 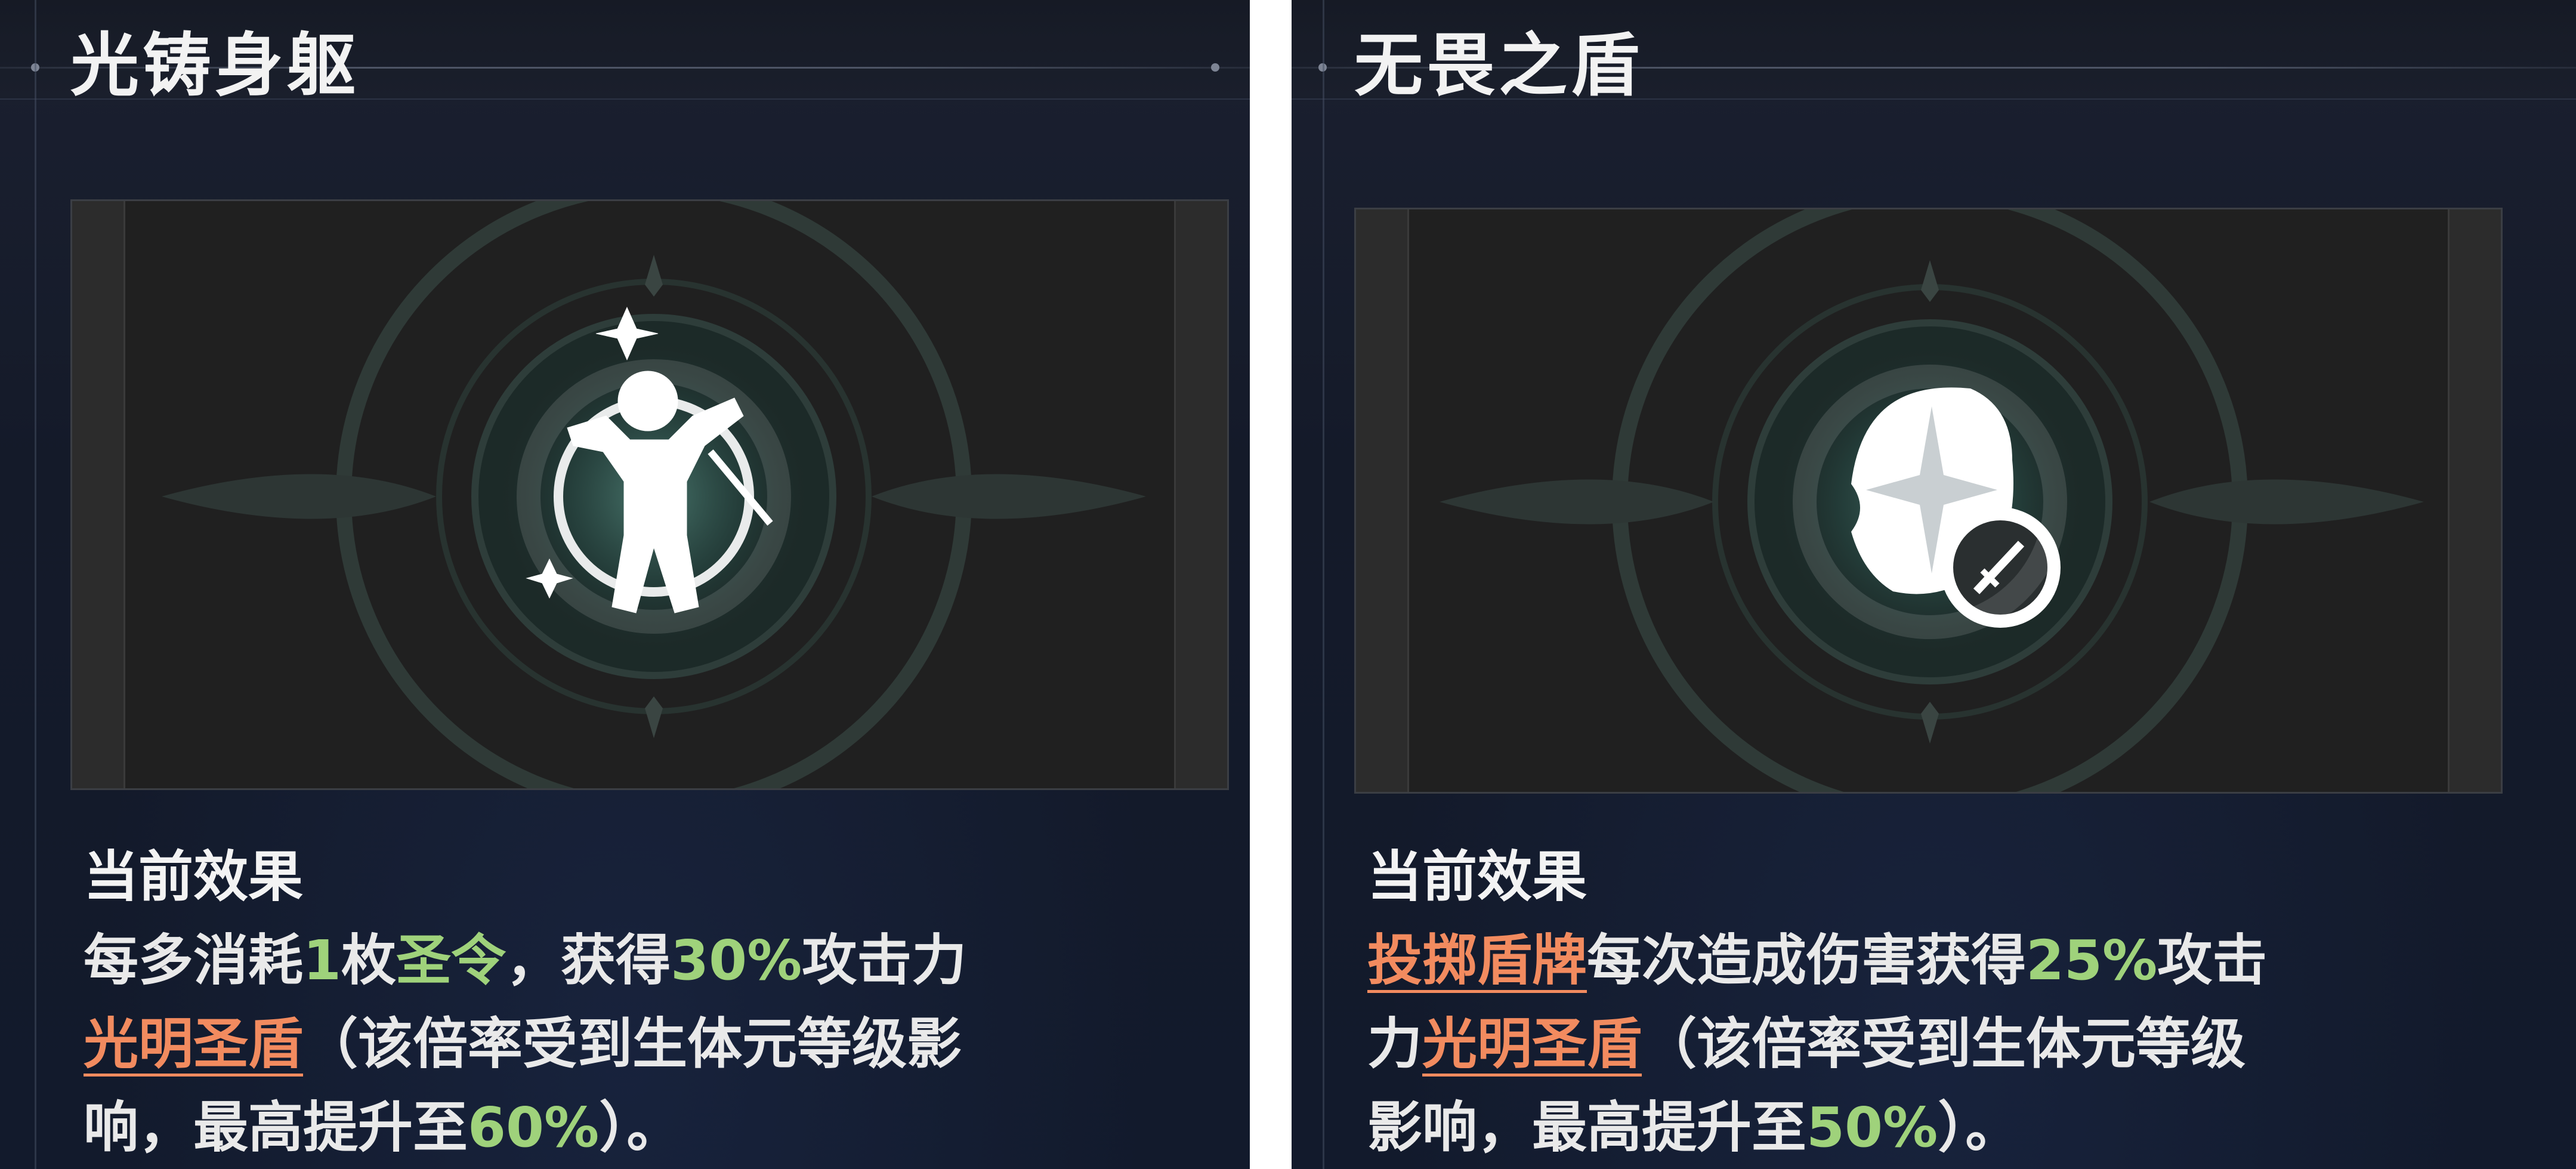 I want to click on effect-line-1: 每多消耗1枚圣令，获得30%攻击力, so click(x=525, y=961).